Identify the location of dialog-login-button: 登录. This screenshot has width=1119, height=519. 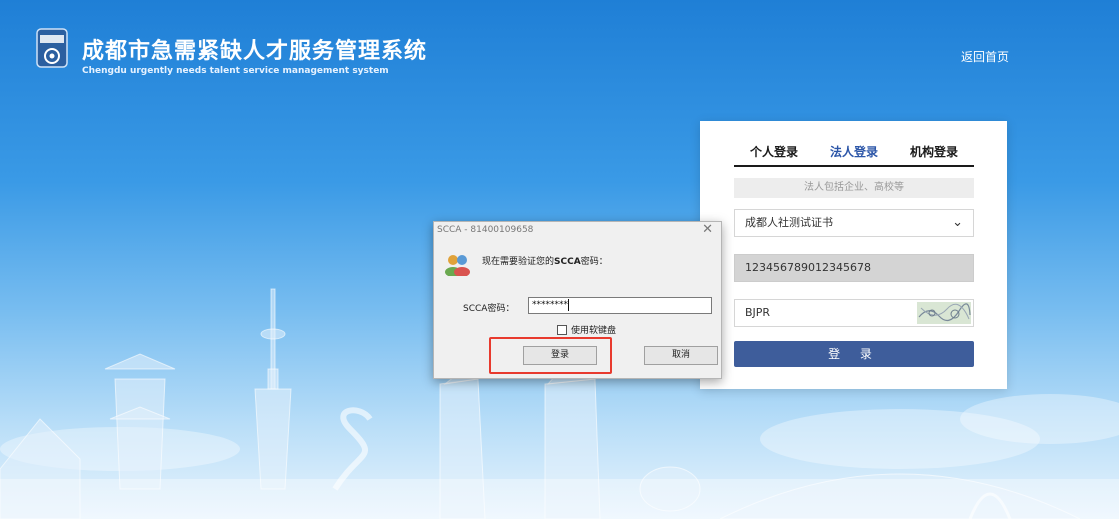
(560, 355).